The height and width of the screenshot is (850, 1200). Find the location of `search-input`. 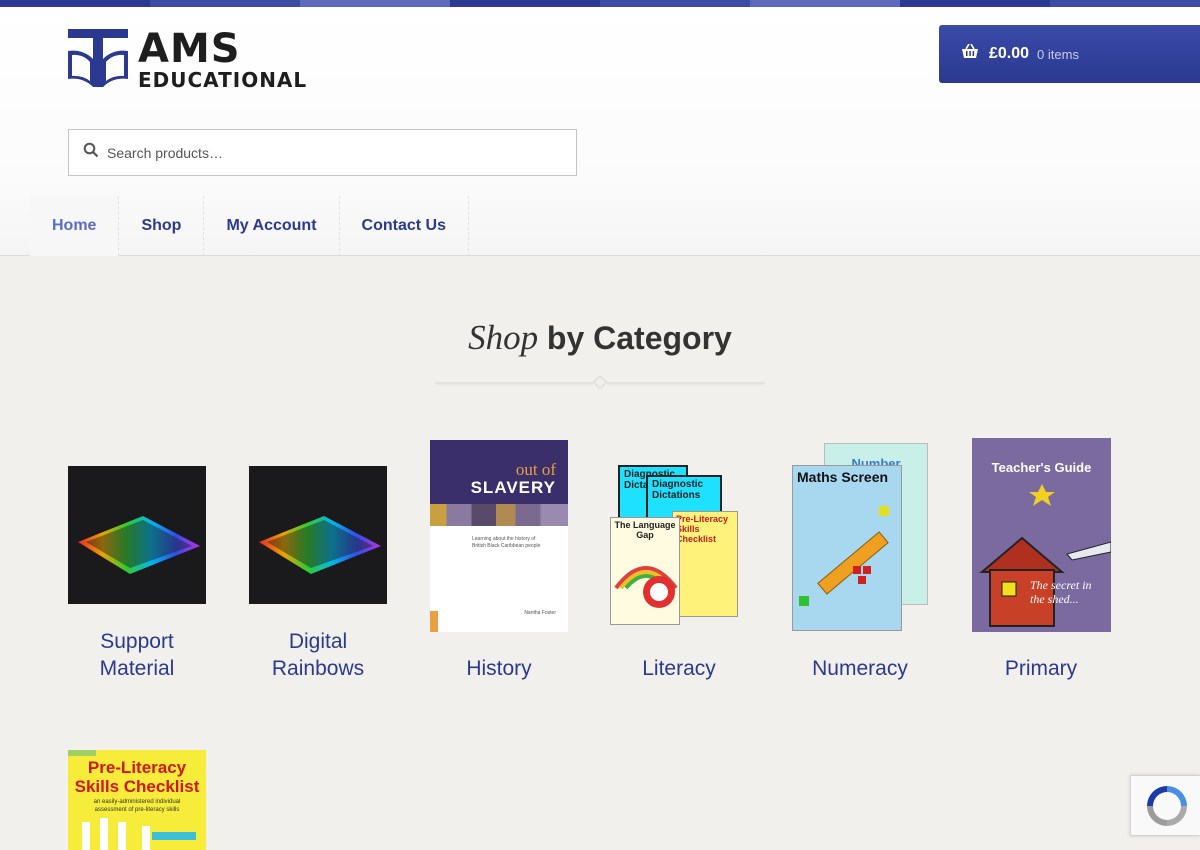

search-input is located at coordinates (327, 152).